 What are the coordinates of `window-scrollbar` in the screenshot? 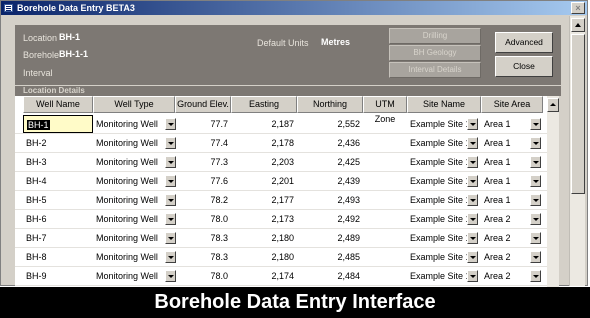 It's located at (577, 151).